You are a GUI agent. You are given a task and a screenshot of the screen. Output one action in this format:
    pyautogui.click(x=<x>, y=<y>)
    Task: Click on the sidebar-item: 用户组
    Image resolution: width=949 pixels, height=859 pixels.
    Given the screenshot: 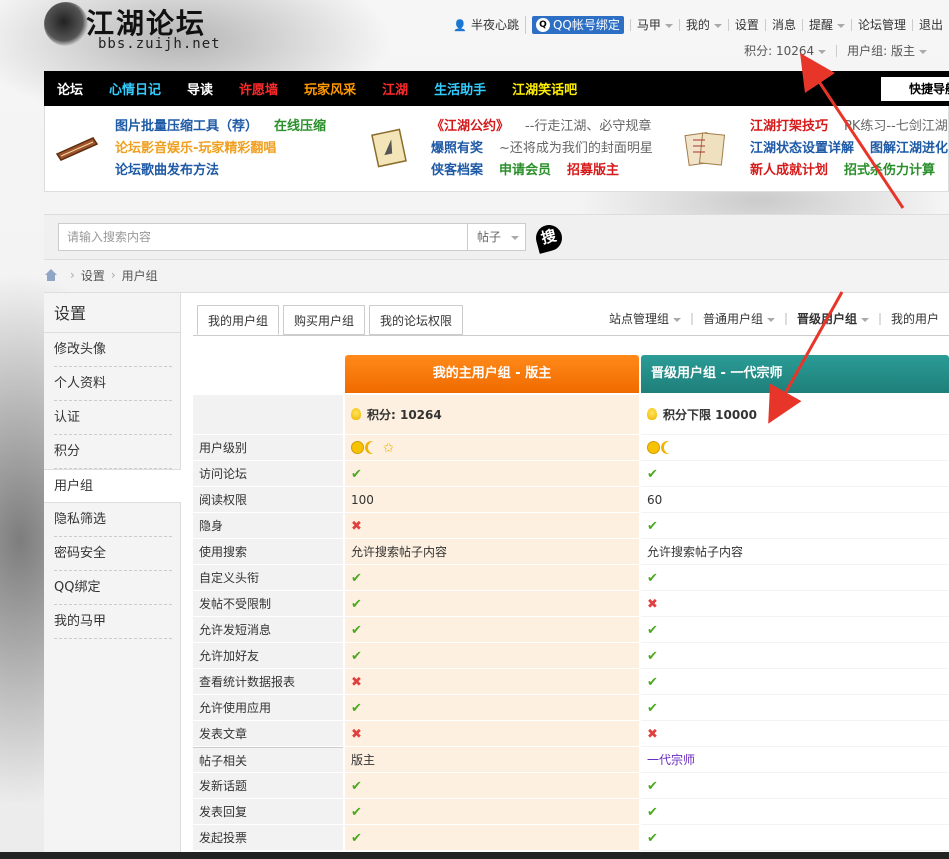 What is the action you would take?
    pyautogui.click(x=112, y=486)
    